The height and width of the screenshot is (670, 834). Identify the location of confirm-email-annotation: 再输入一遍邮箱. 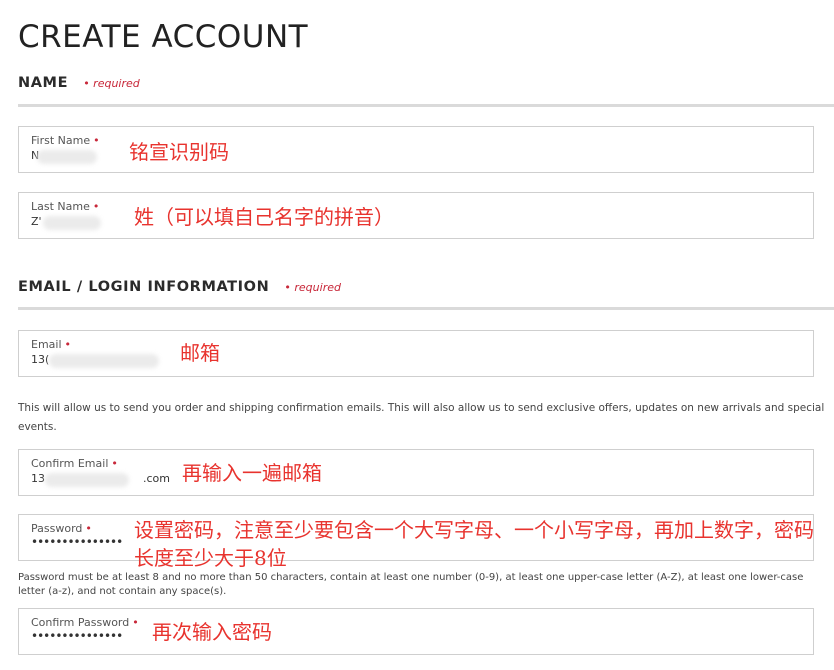
(252, 473).